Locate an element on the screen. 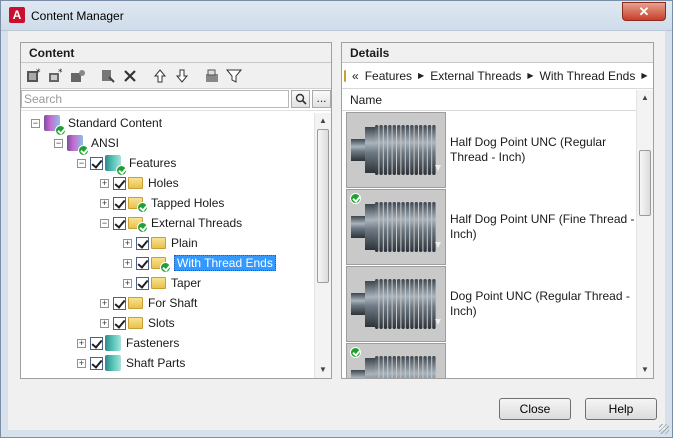 The image size is (673, 438). delete-button is located at coordinates (130, 76).